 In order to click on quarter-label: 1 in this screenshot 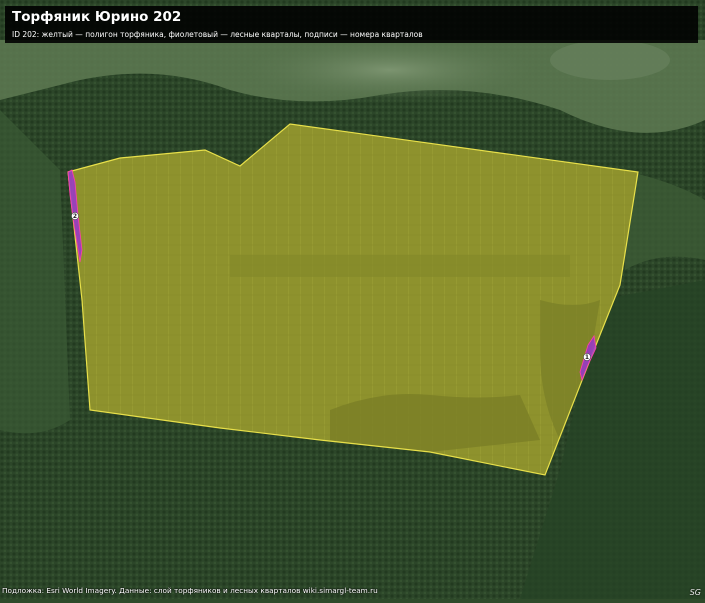, I will do `click(587, 357)`.